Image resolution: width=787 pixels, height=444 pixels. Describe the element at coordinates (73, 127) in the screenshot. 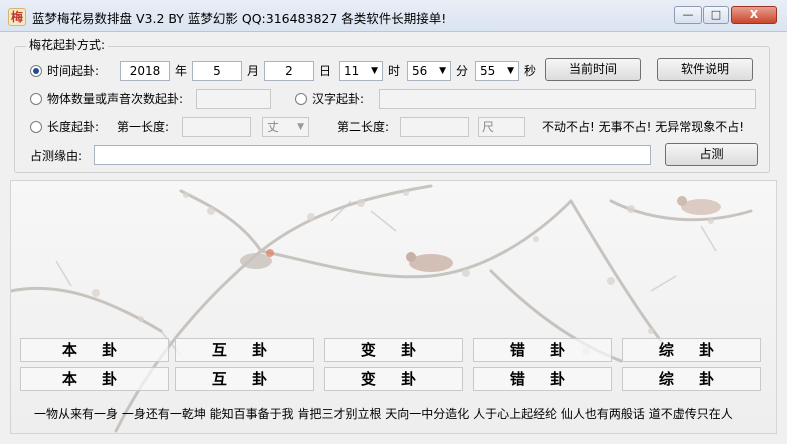

I see `length-method-label: 长度起卦:` at that location.